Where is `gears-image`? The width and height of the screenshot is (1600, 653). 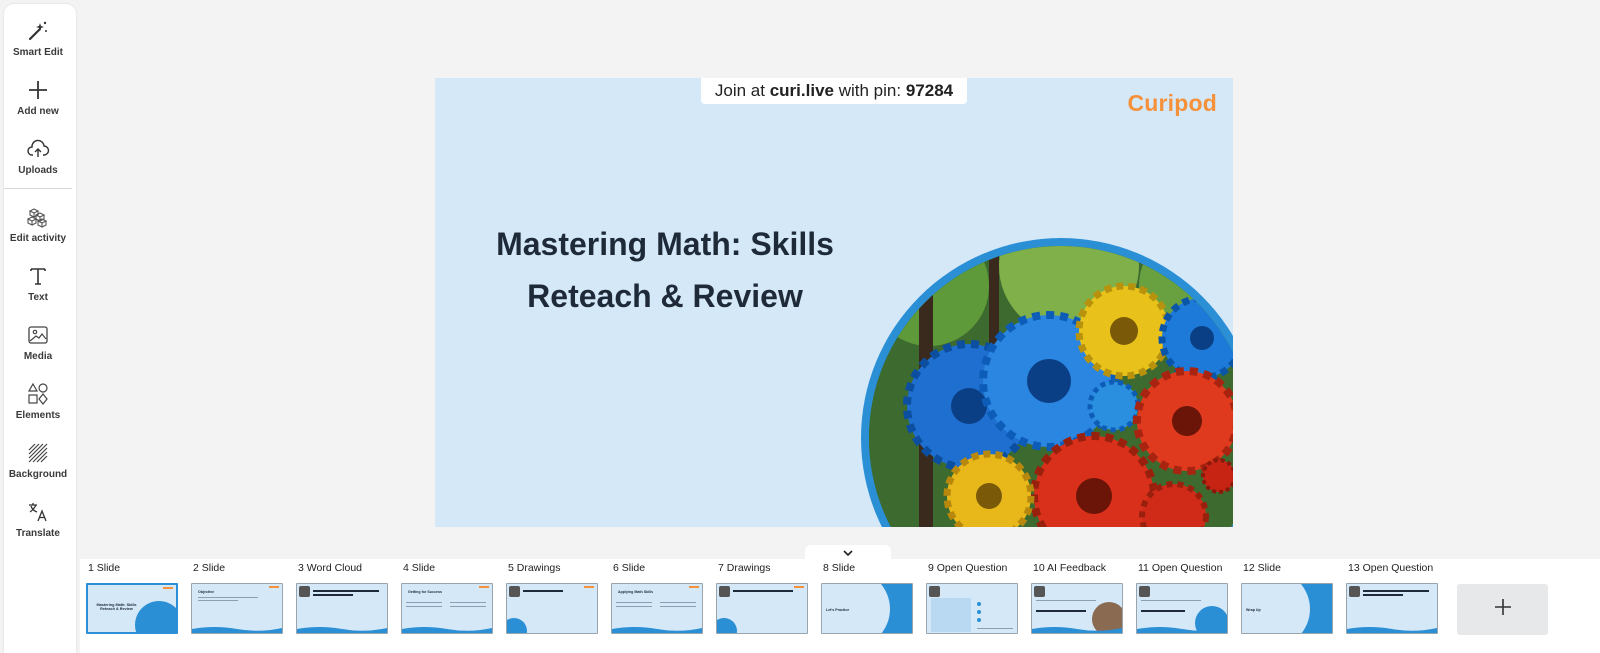
gears-image is located at coordinates (1051, 386).